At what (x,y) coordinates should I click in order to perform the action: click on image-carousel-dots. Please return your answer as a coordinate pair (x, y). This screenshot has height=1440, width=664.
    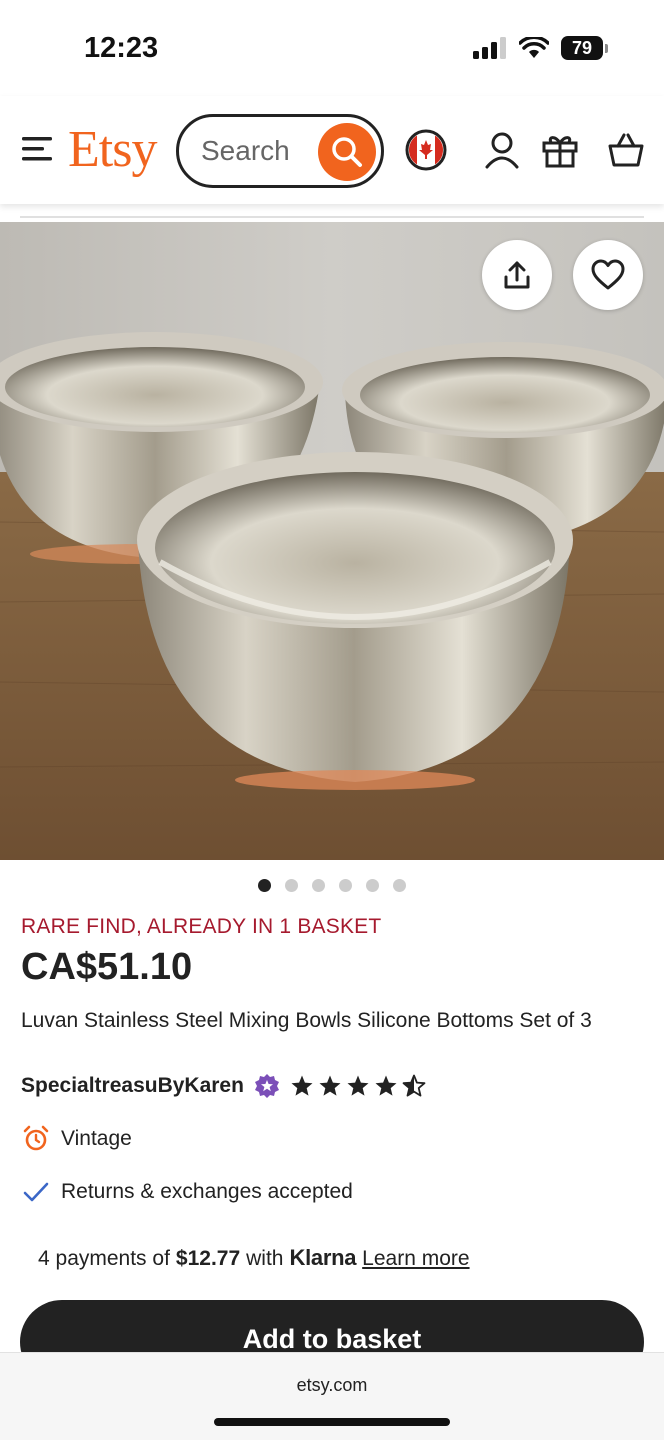
    Looking at the image, I should click on (332, 885).